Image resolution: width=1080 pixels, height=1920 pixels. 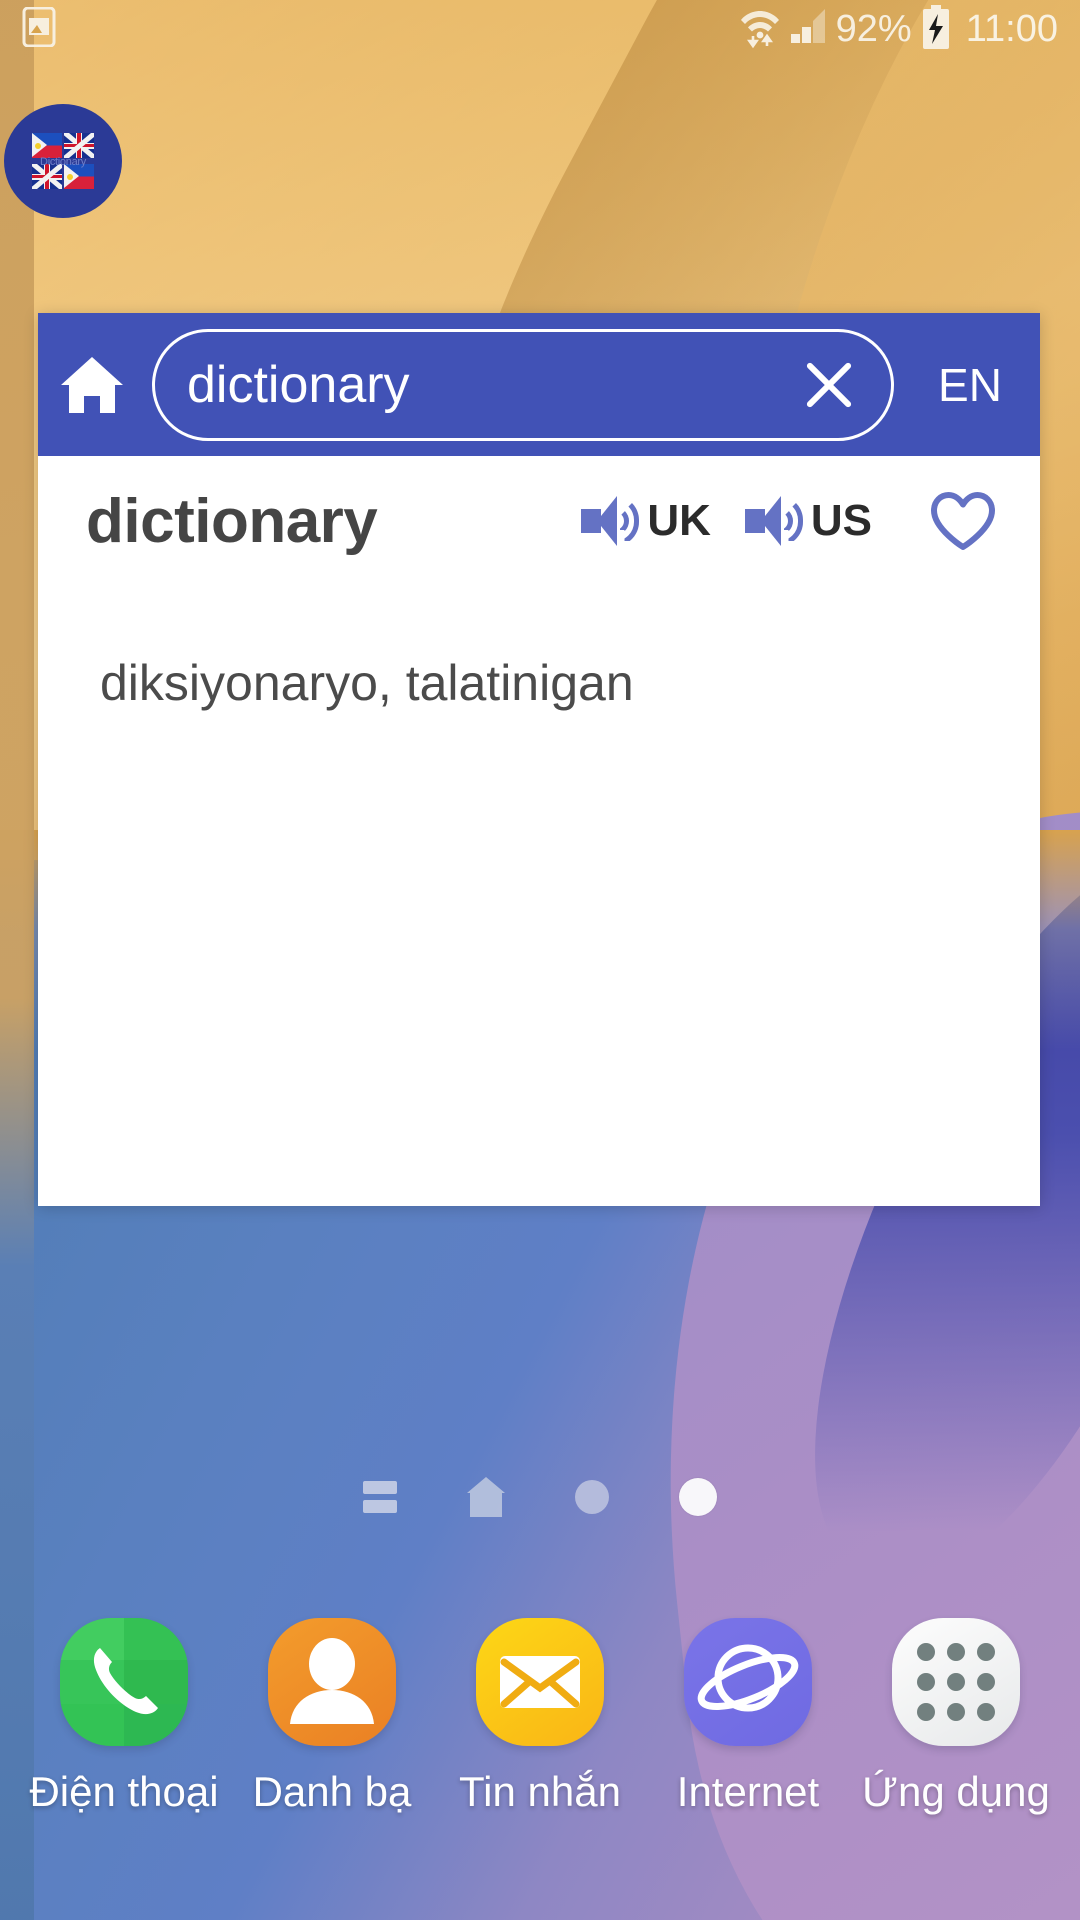 What do you see at coordinates (808, 29) in the screenshot?
I see `cellular-signal-icon` at bounding box center [808, 29].